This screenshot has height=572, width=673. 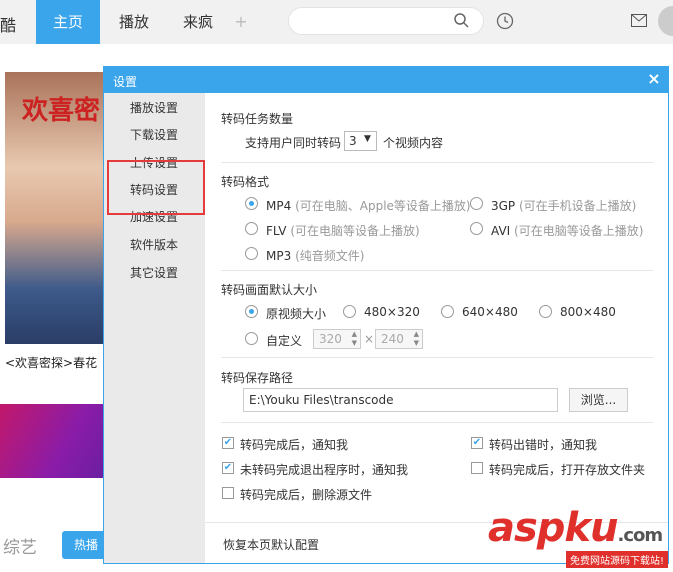 I want to click on task-count-prefix: 支持用户同时转码, so click(x=293, y=143).